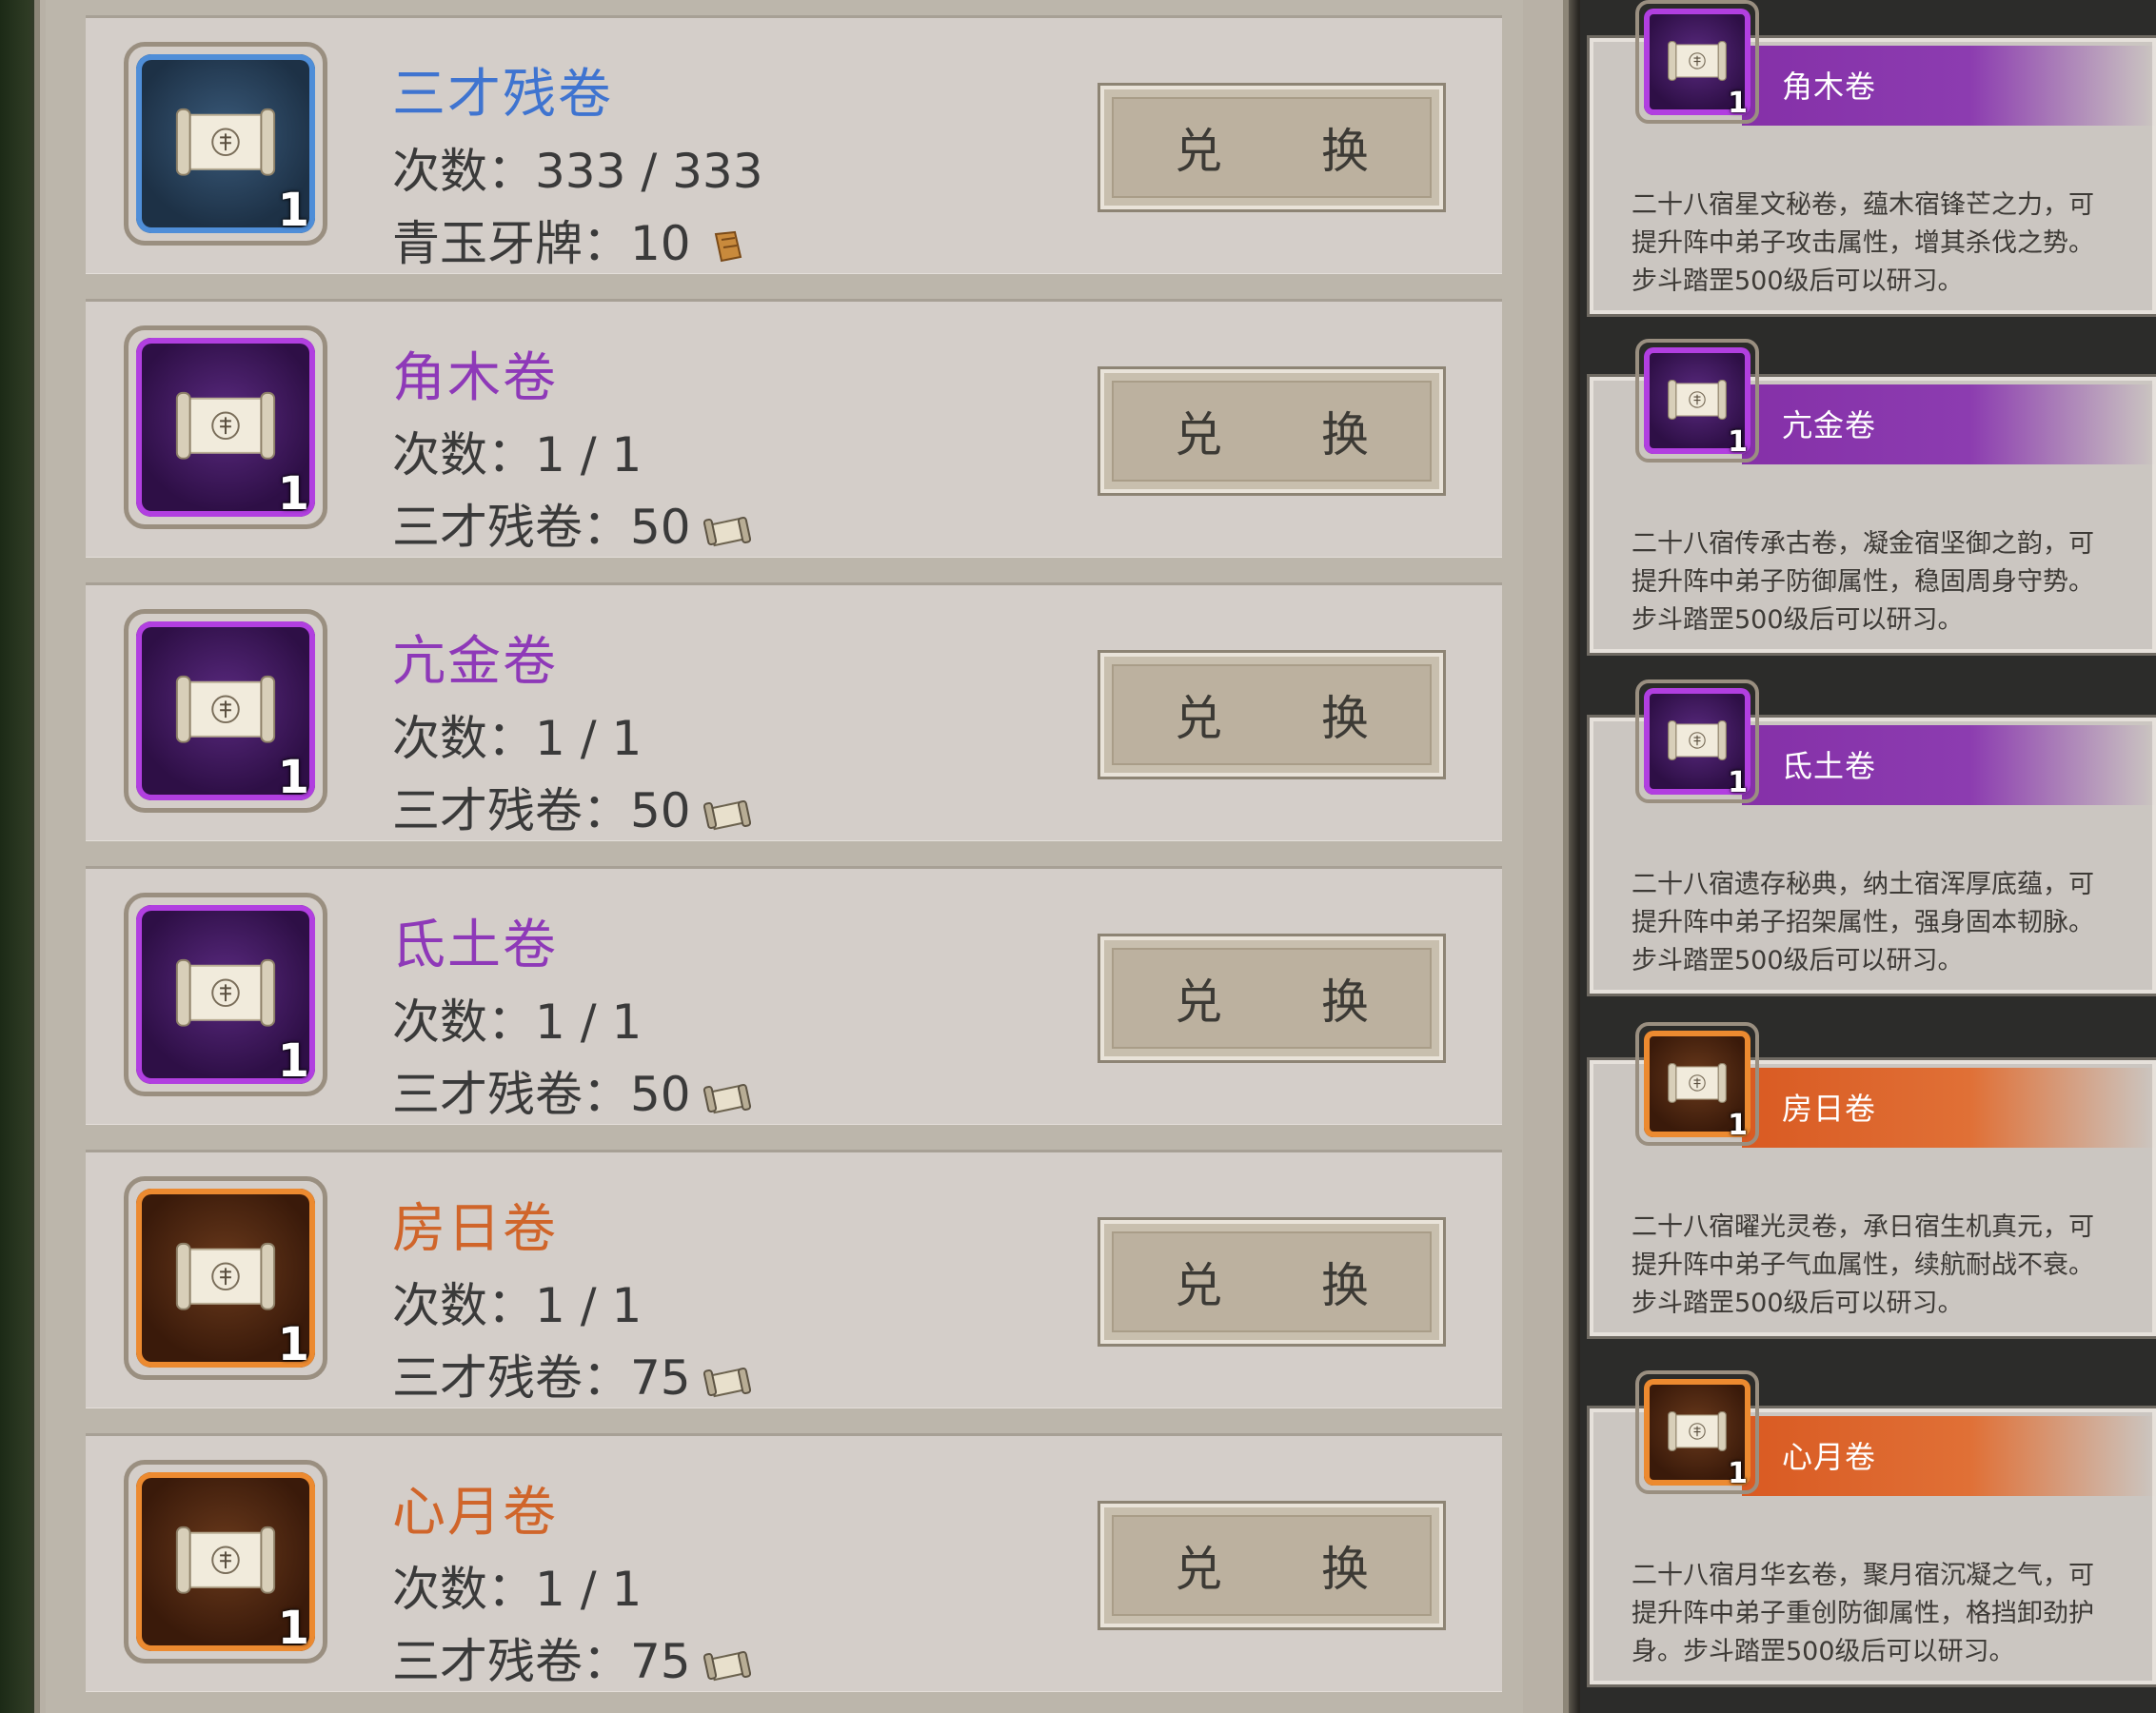  Describe the element at coordinates (794, 1562) in the screenshot. I see `exchange-row: 1 心月卷次数：1 / 1 三才残卷：75 兑 换` at that location.